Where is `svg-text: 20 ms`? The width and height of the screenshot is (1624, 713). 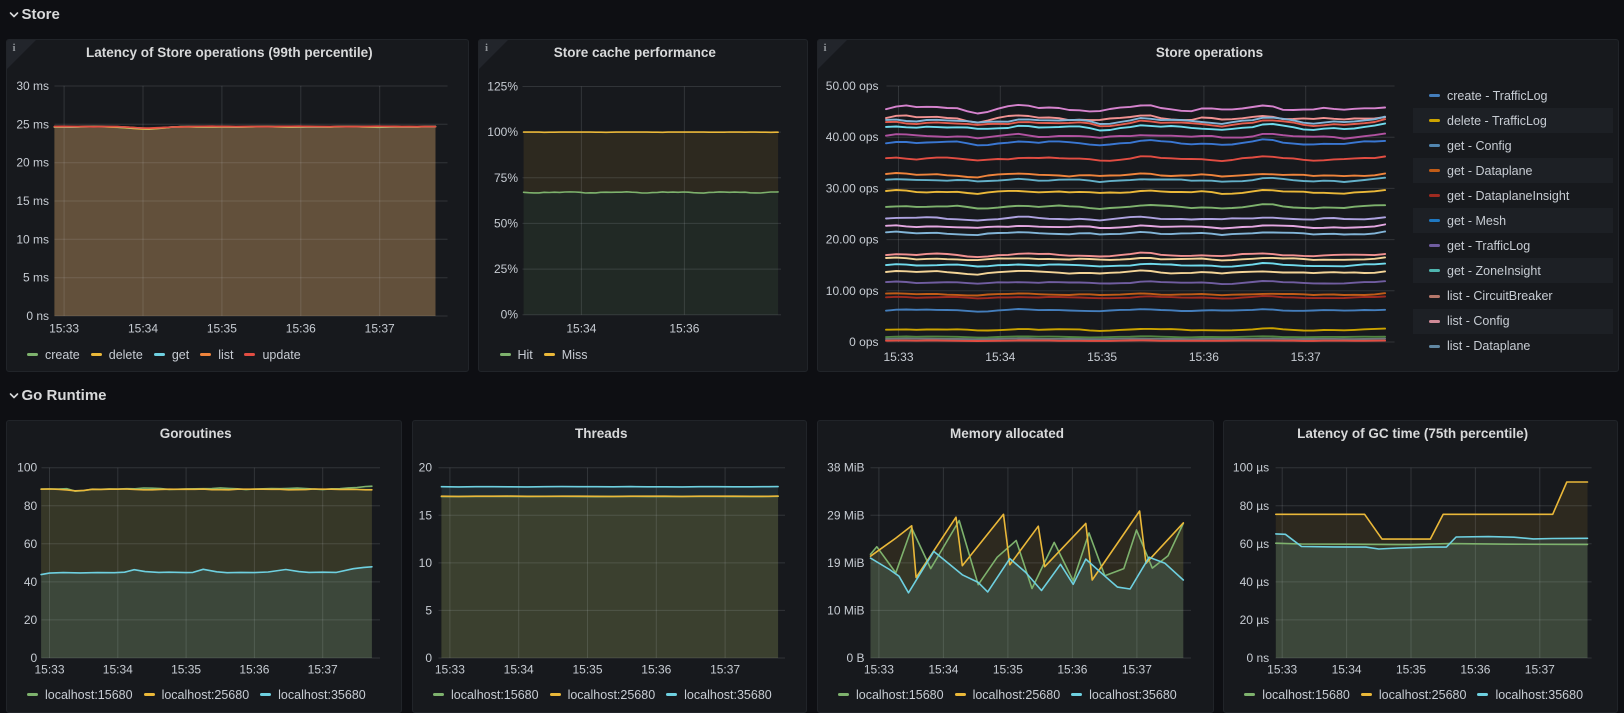 svg-text: 20 ms is located at coordinates (32, 163).